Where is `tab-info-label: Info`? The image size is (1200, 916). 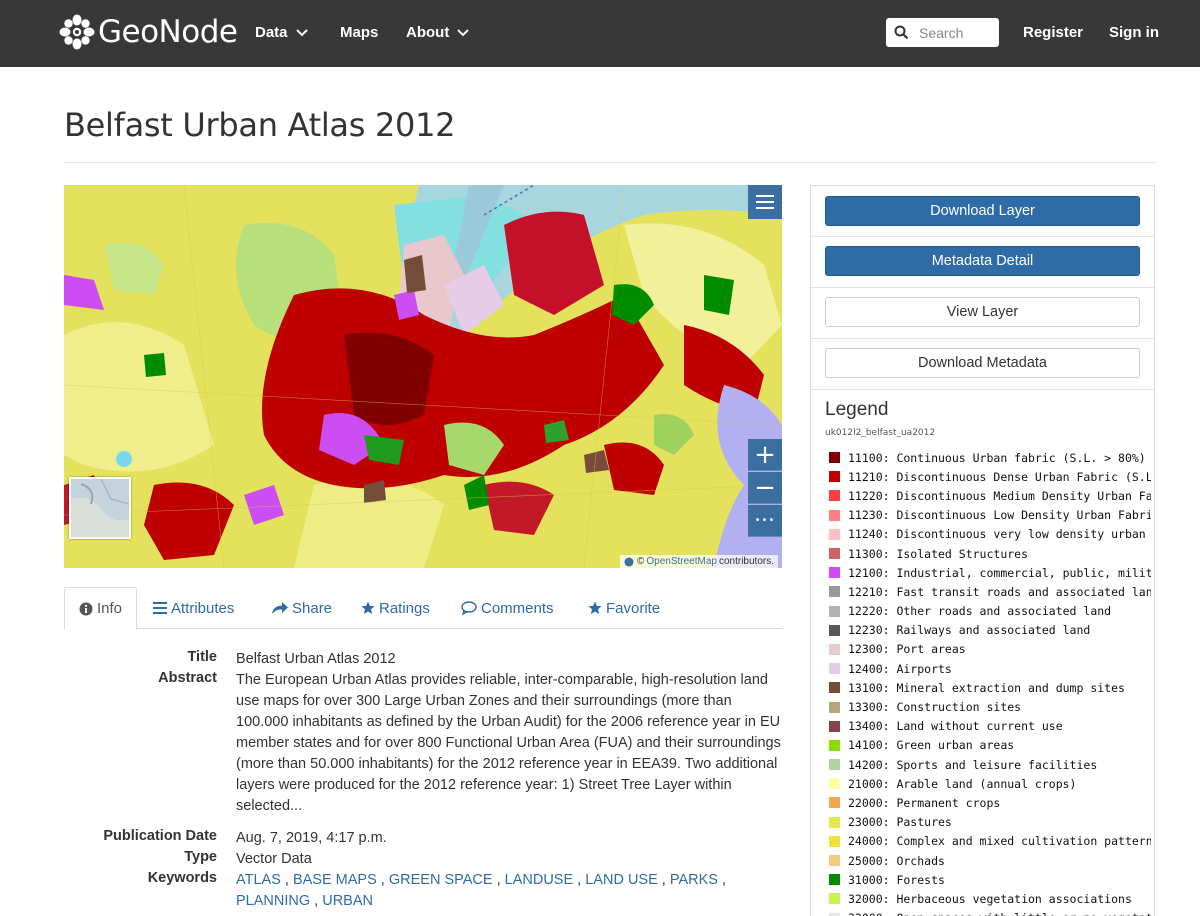 tab-info-label: Info is located at coordinates (110, 608).